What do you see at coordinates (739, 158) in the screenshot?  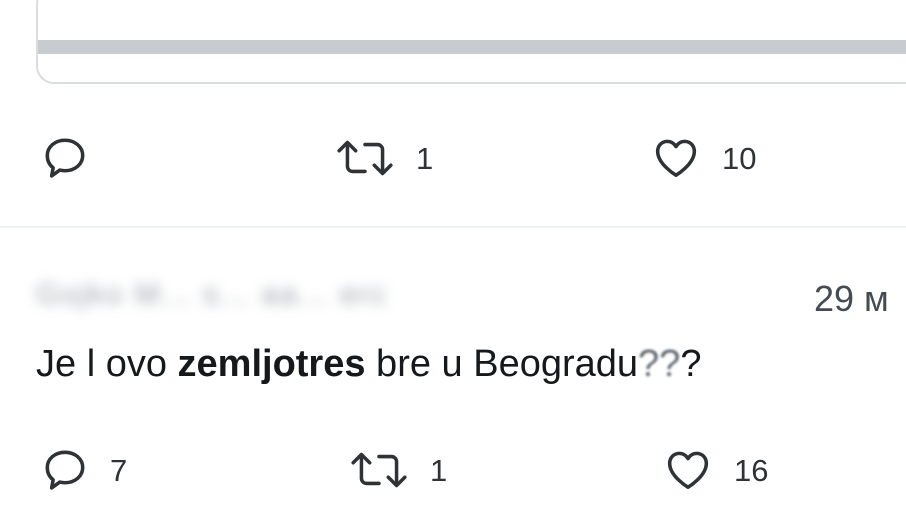 I see `like-count: 10` at bounding box center [739, 158].